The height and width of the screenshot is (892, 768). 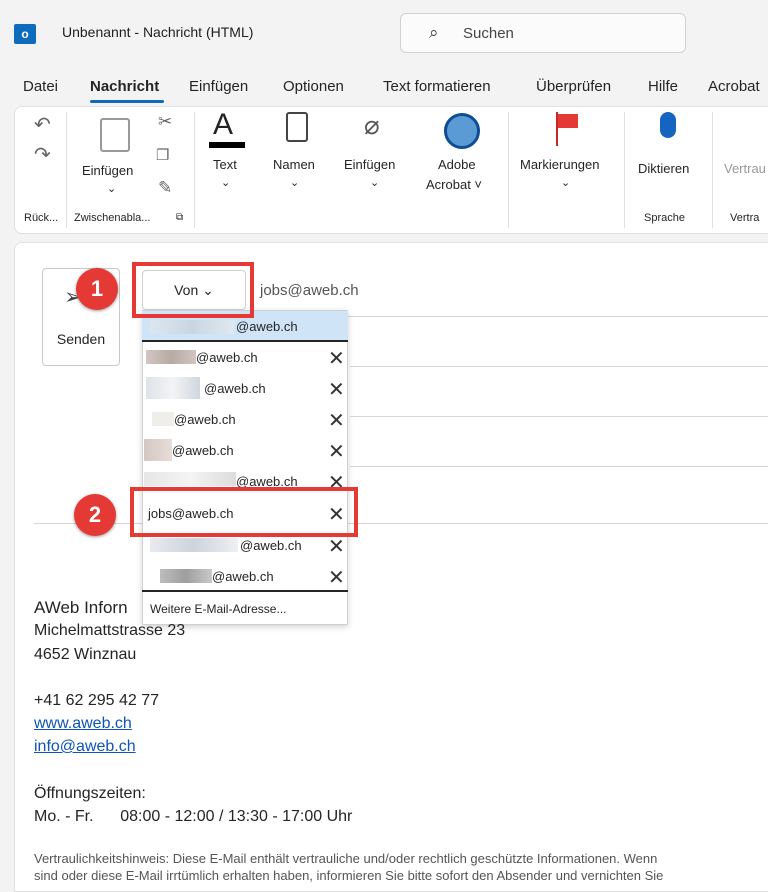 I want to click on signature-company: AWeb Inforn, so click(x=81, y=607).